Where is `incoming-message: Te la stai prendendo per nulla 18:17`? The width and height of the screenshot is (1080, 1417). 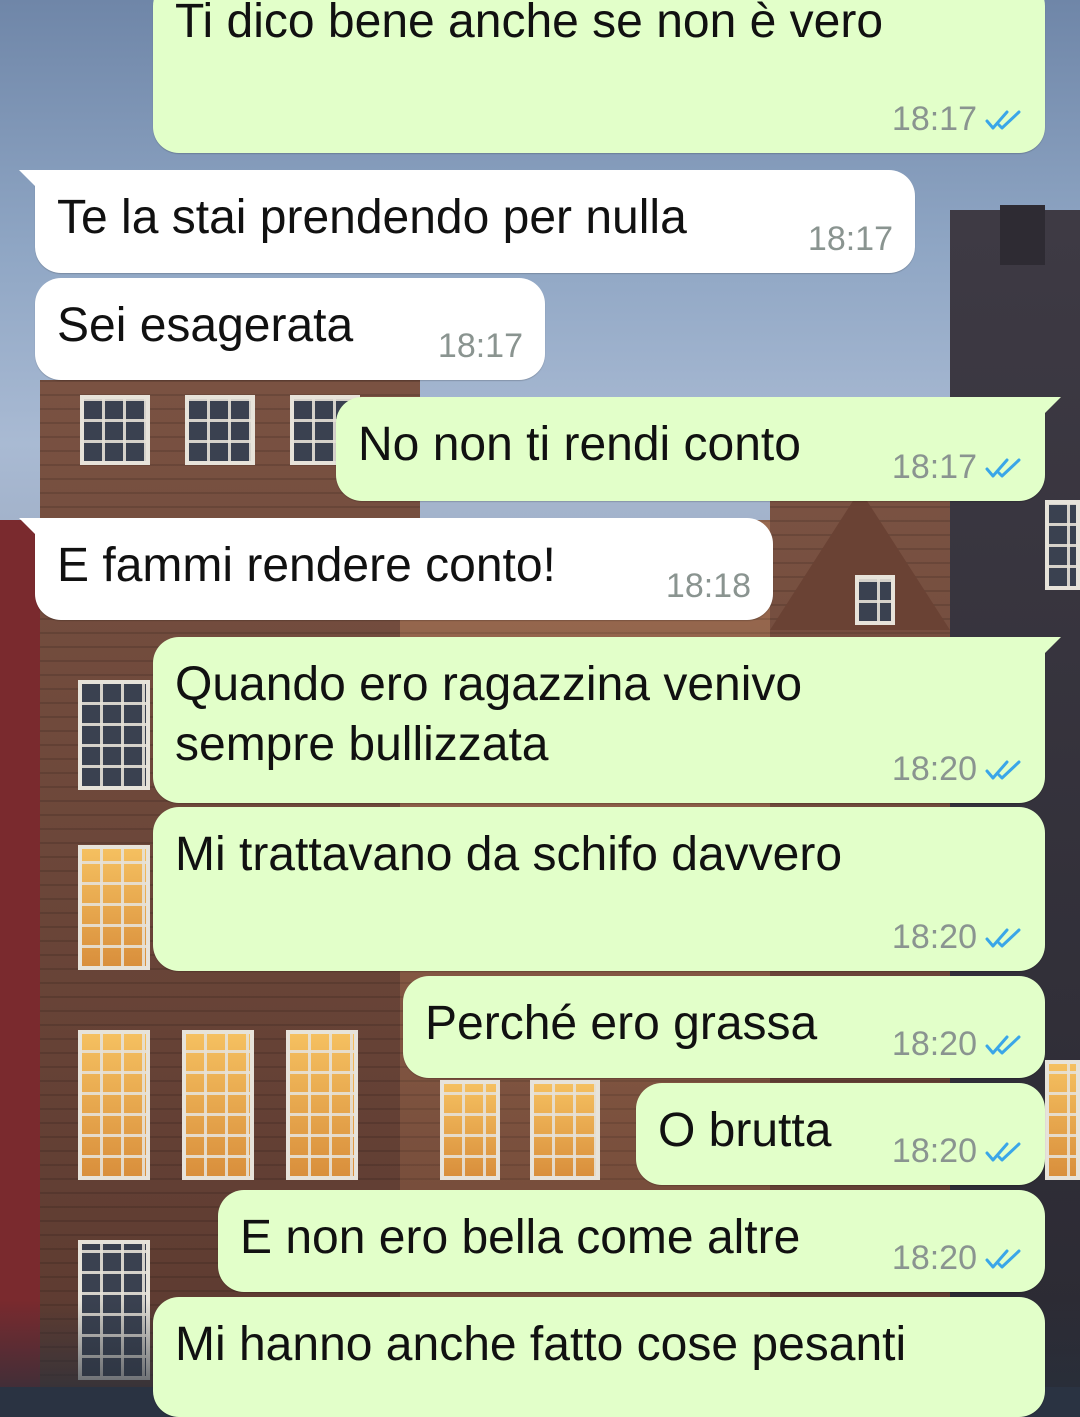 incoming-message: Te la stai prendendo per nulla 18:17 is located at coordinates (467, 221).